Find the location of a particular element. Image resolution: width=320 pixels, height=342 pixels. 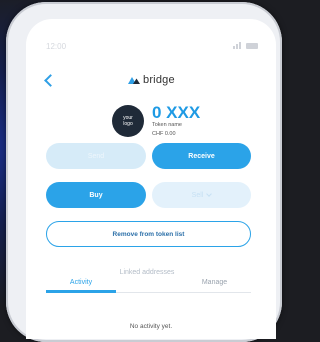

remove-from-token-list-button: Remove from token list is located at coordinates (148, 234).